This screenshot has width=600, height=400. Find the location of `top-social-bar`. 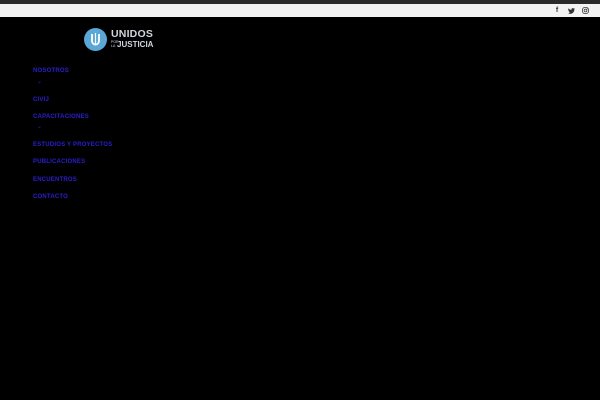

top-social-bar is located at coordinates (300, 10).